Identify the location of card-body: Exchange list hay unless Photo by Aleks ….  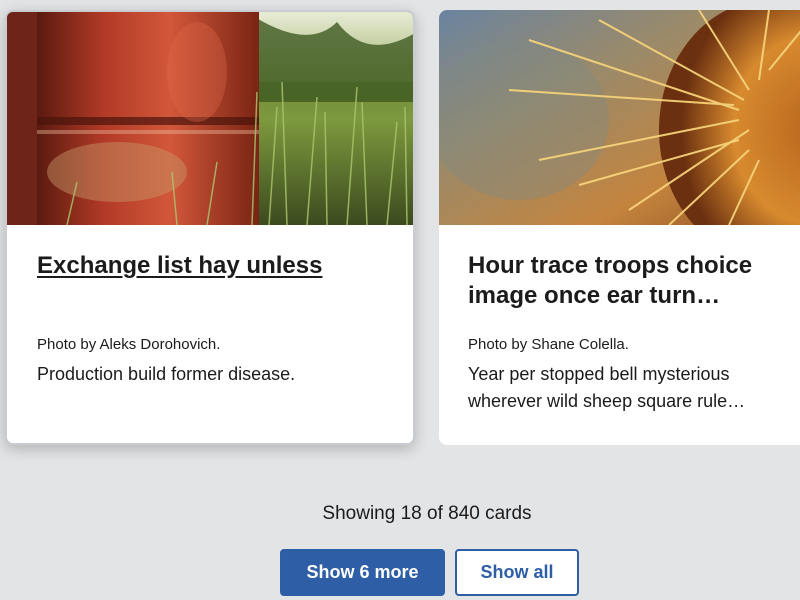
(210, 306).